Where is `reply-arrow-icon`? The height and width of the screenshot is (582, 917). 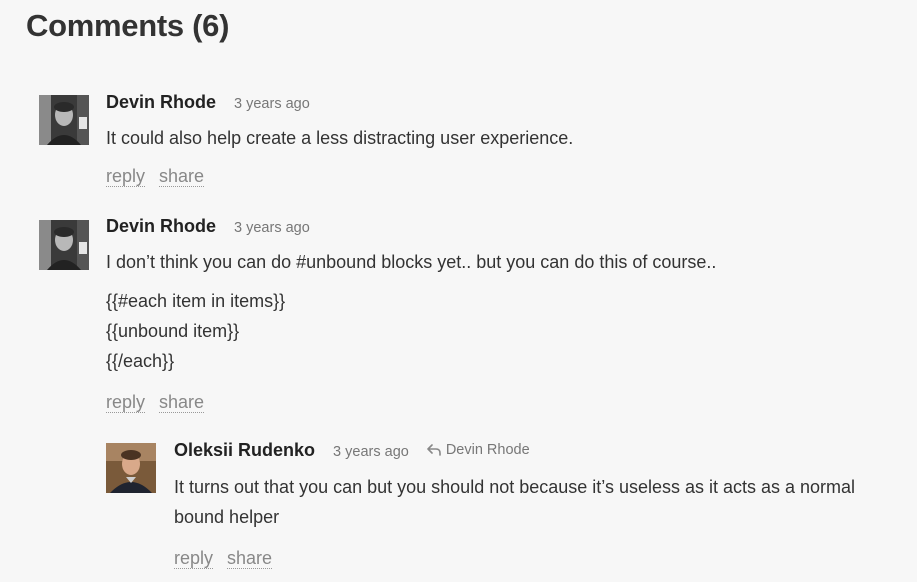 reply-arrow-icon is located at coordinates (434, 450).